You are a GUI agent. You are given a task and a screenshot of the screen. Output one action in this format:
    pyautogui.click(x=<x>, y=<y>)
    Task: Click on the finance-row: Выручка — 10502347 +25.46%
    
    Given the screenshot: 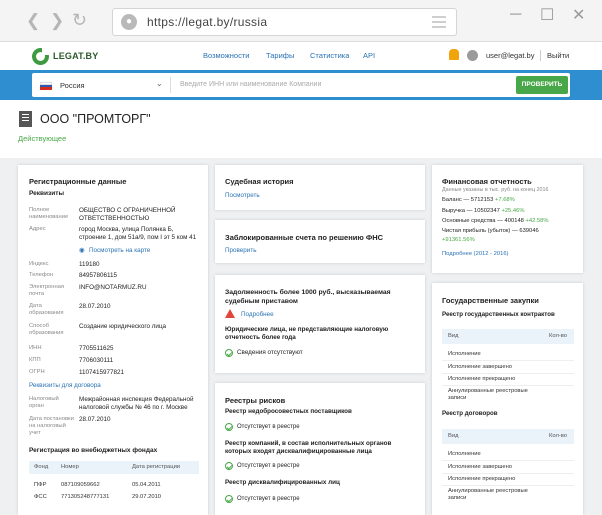 What is the action you would take?
    pyautogui.click(x=483, y=211)
    